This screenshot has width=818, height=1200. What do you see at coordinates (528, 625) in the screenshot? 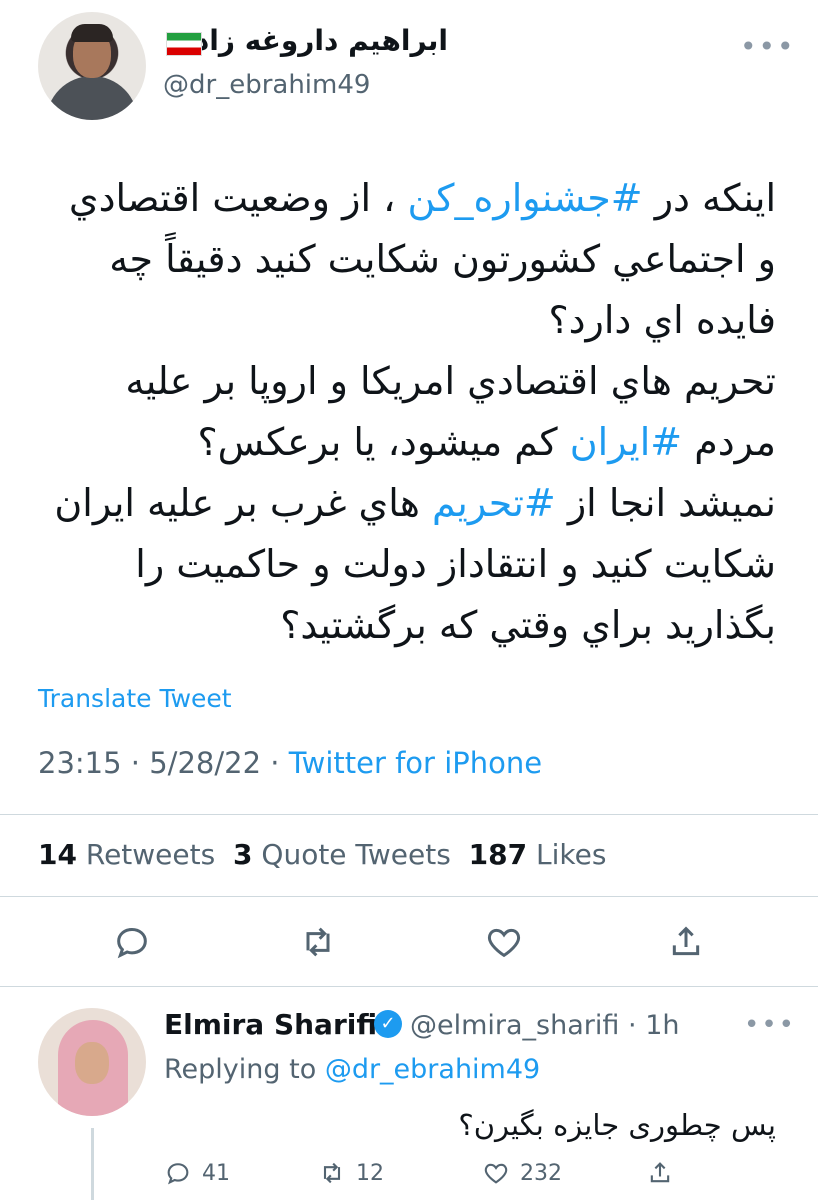
I see `tweet-text-line: بگذارید براي وقتي که برگشتید؟` at bounding box center [528, 625].